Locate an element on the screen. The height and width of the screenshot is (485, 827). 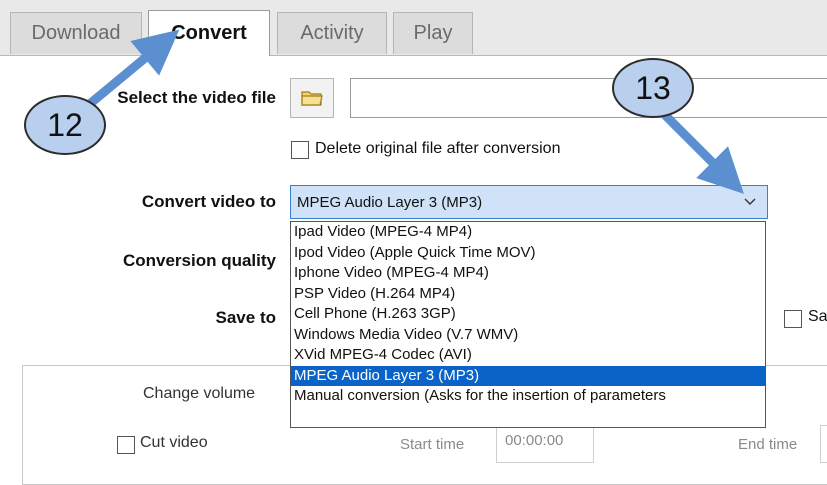
cut-video-label: Cut video is located at coordinates (174, 442).